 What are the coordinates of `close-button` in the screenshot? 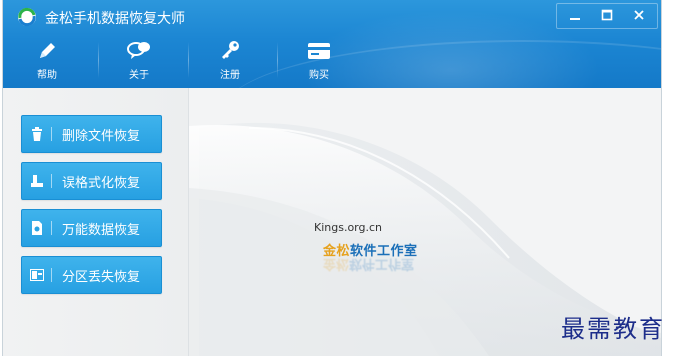 It's located at (639, 15).